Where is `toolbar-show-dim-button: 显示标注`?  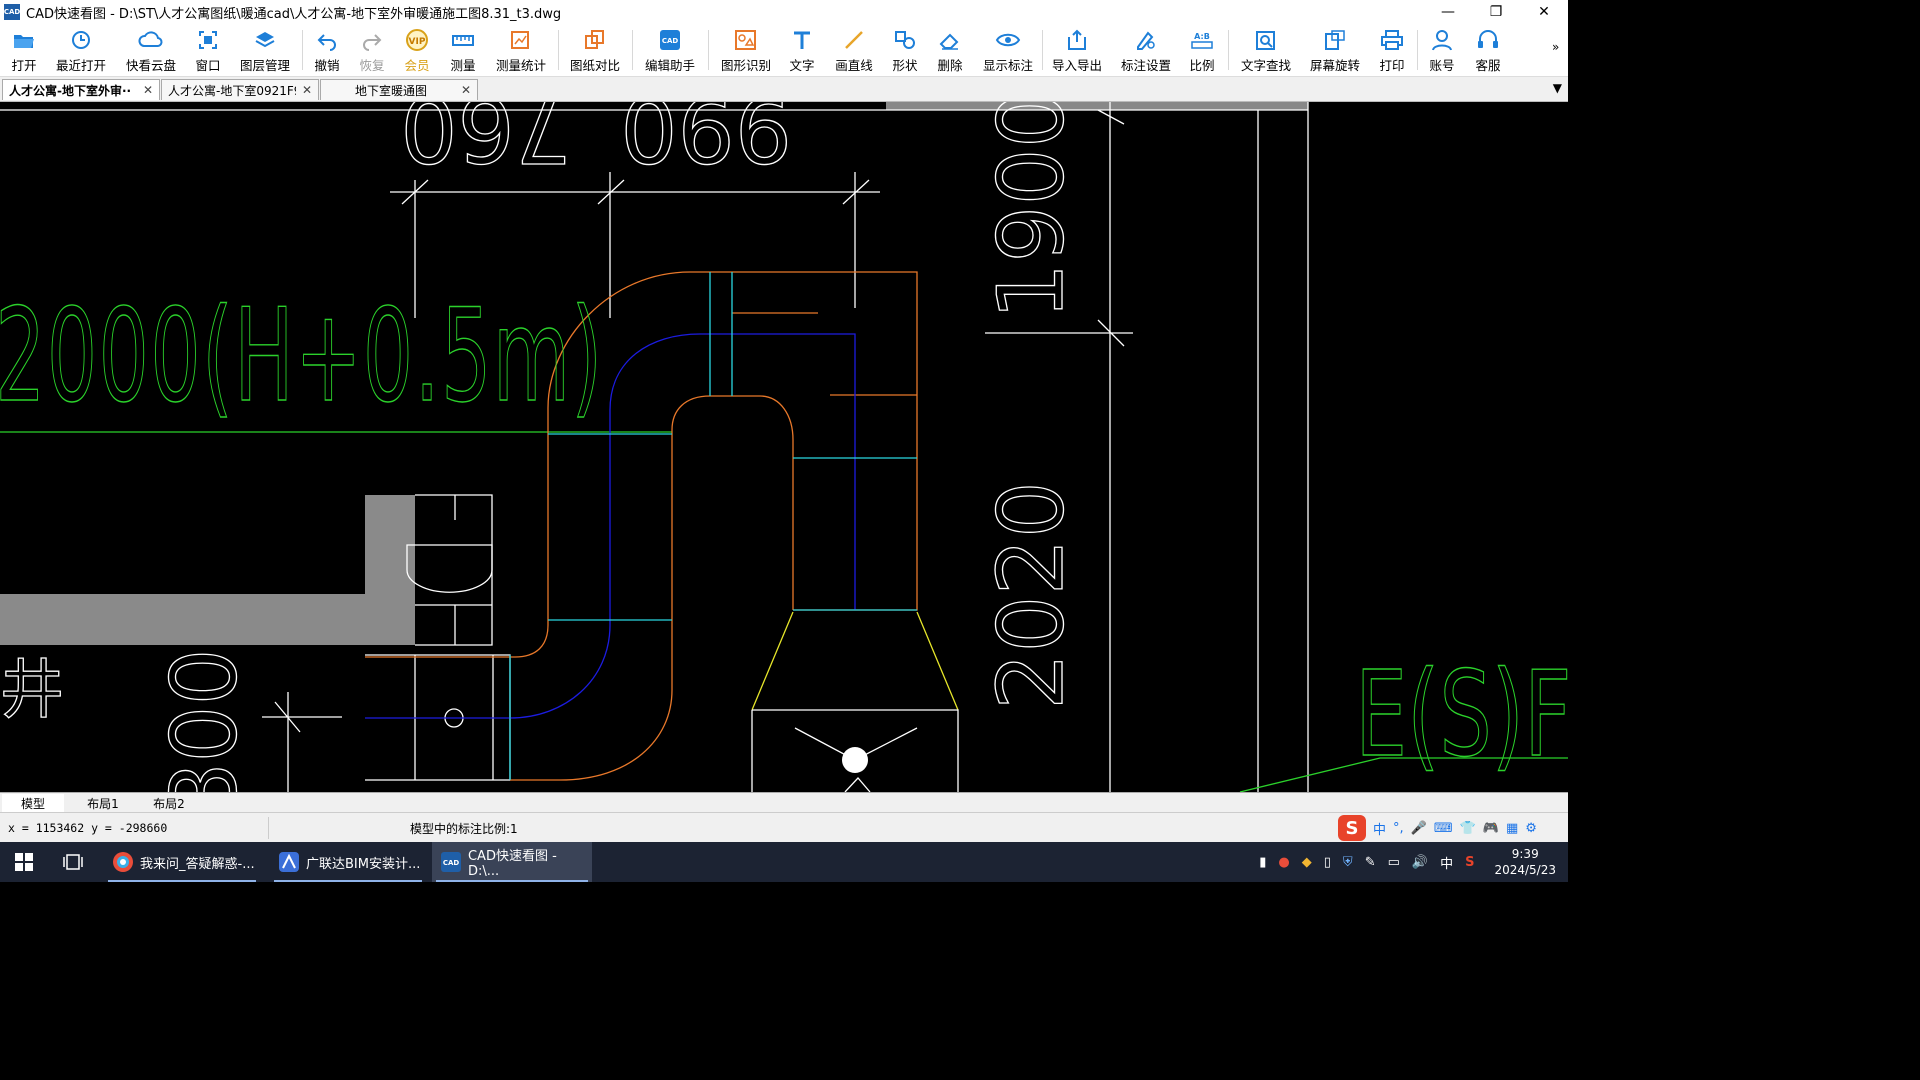 toolbar-show-dim-button: 显示标注 is located at coordinates (1008, 50).